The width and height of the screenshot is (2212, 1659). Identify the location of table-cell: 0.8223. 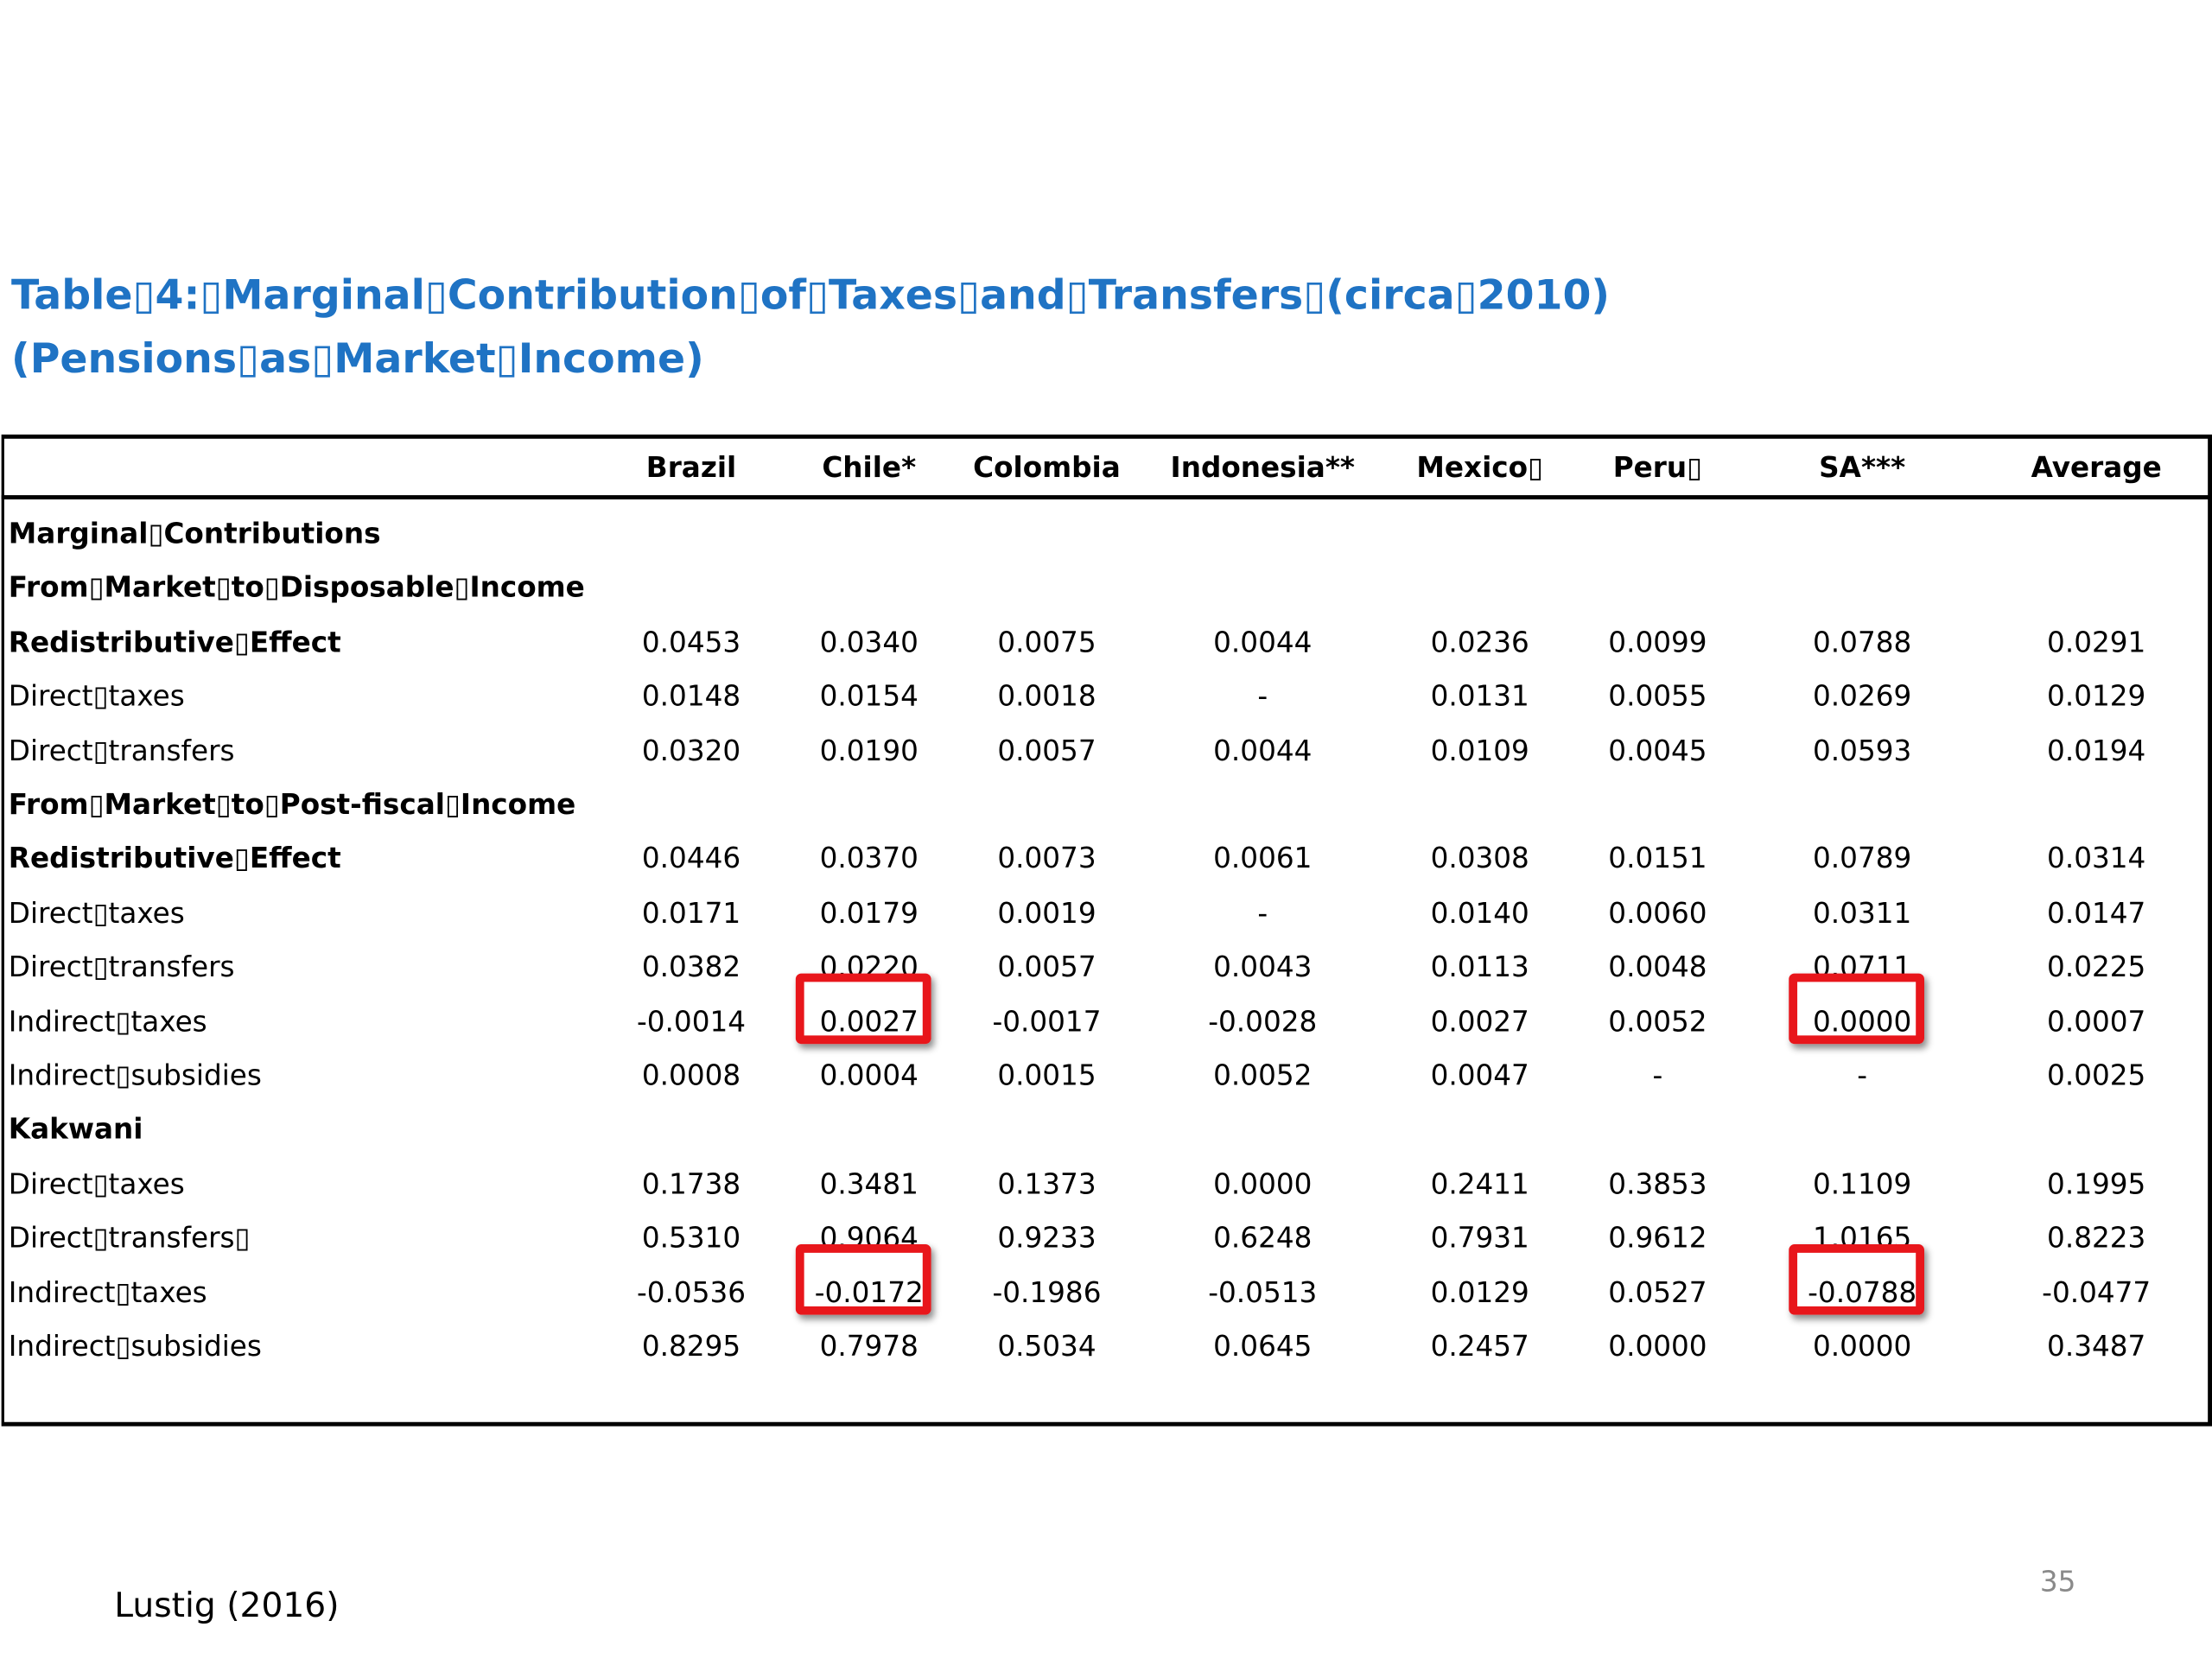
(2096, 1237).